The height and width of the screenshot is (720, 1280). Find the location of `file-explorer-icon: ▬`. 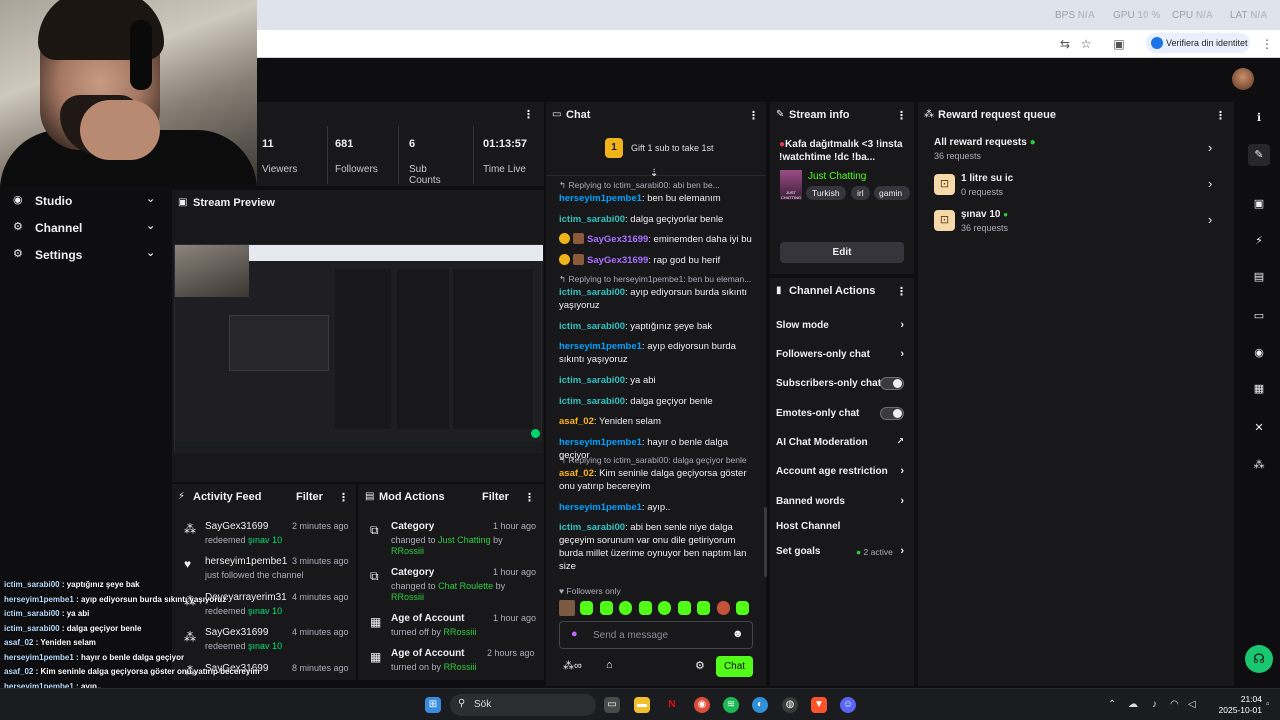

file-explorer-icon: ▬ is located at coordinates (642, 705).